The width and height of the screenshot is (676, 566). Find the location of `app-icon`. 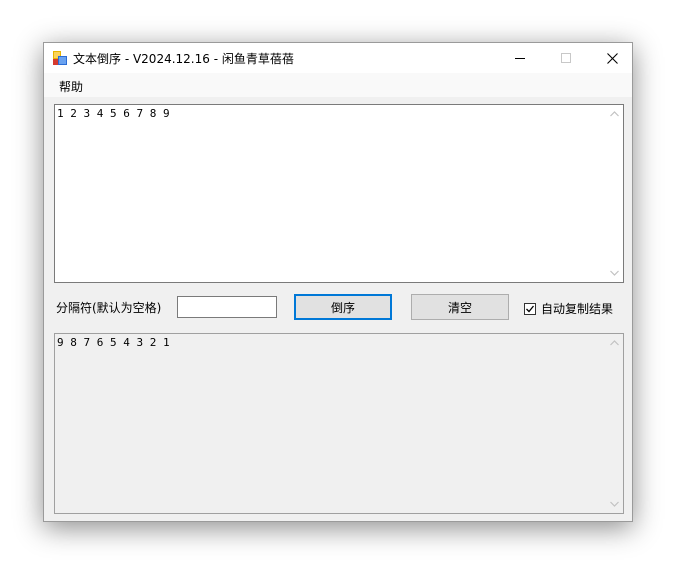

app-icon is located at coordinates (60, 58).